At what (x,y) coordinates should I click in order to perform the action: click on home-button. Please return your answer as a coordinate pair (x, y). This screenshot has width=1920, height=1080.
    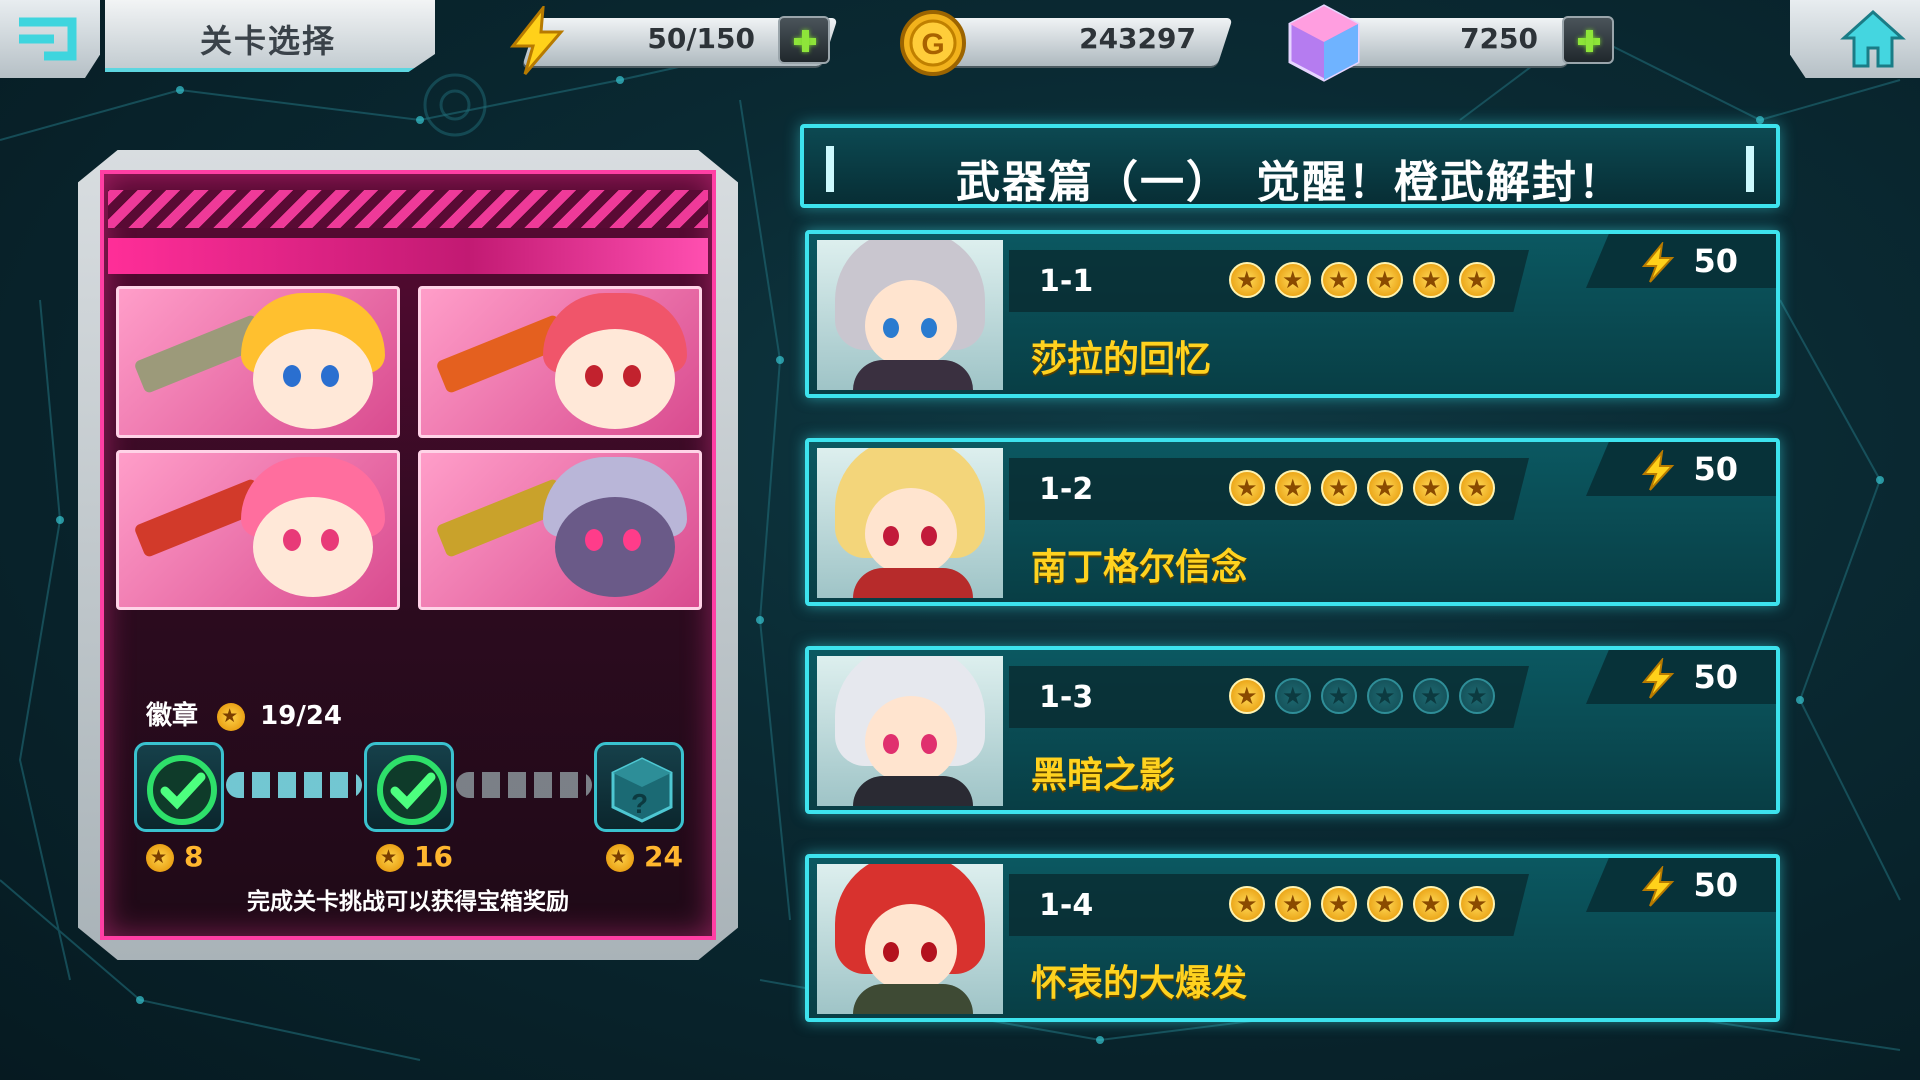
    Looking at the image, I should click on (1855, 39).